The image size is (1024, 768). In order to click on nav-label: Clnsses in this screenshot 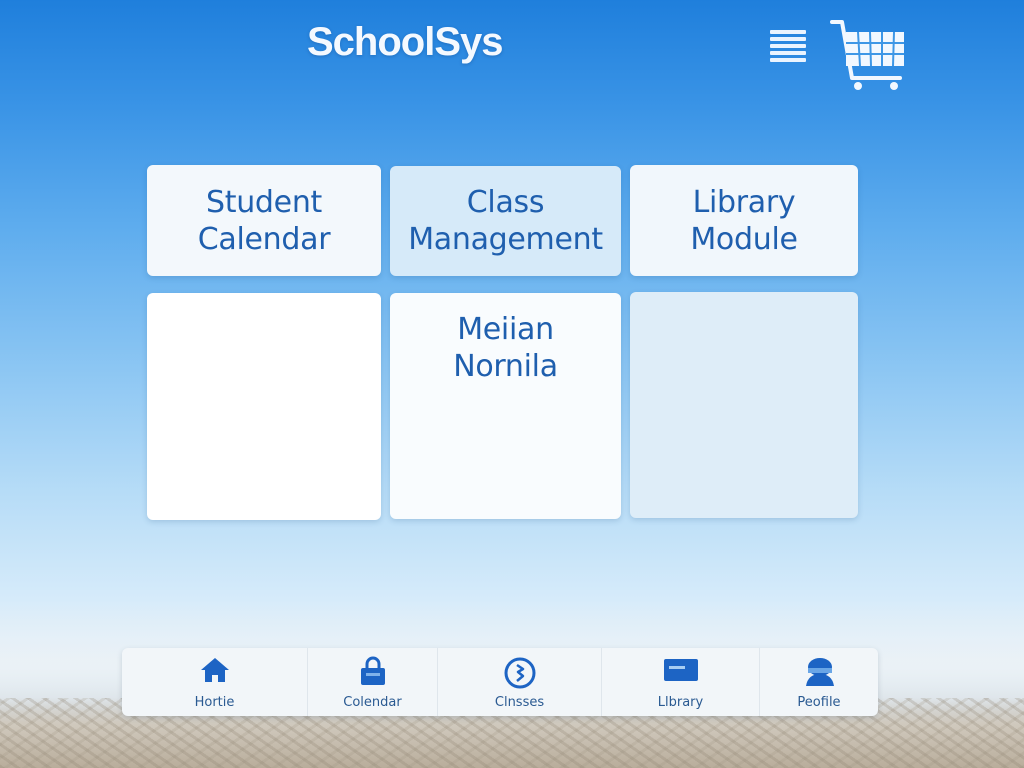, I will do `click(519, 702)`.